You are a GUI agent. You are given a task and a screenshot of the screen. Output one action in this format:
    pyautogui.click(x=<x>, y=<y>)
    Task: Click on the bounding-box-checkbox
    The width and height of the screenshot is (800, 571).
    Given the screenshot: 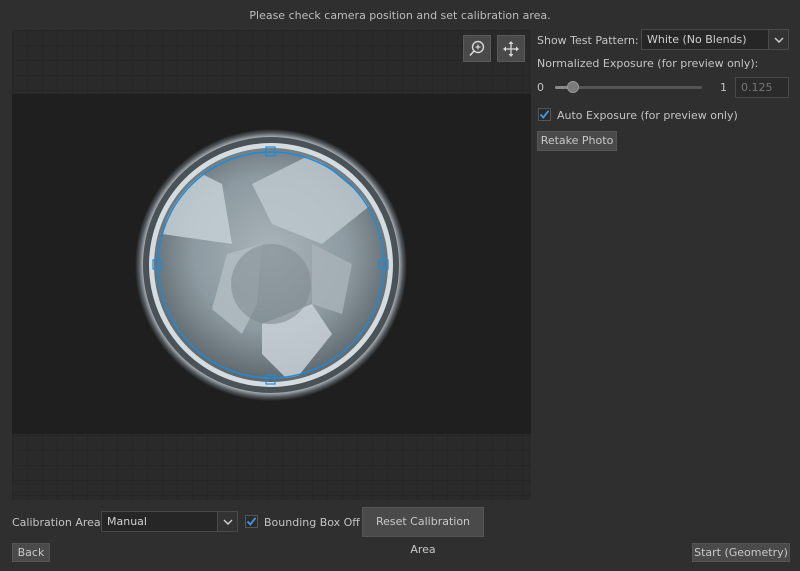 What is the action you would take?
    pyautogui.click(x=251, y=521)
    